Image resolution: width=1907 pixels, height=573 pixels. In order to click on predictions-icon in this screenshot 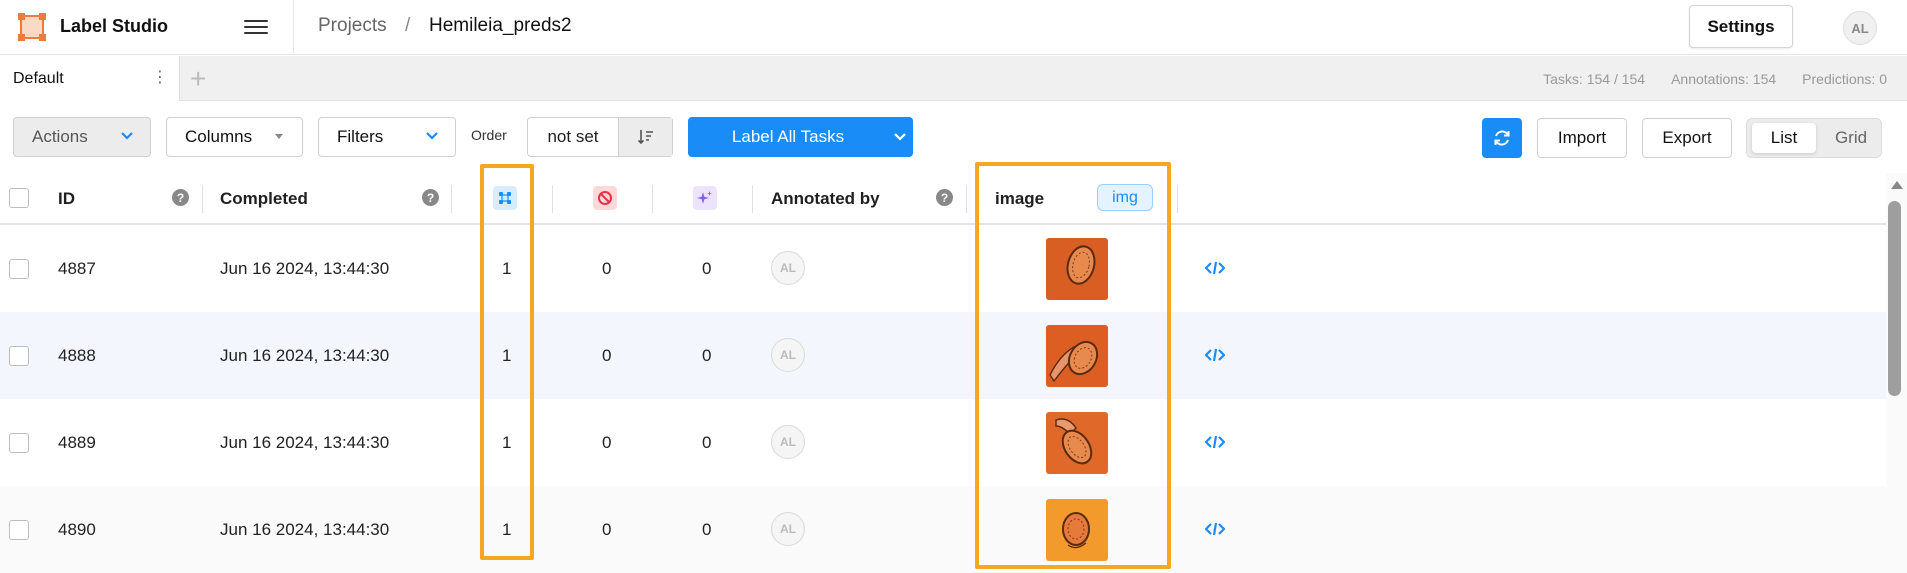, I will do `click(705, 198)`.